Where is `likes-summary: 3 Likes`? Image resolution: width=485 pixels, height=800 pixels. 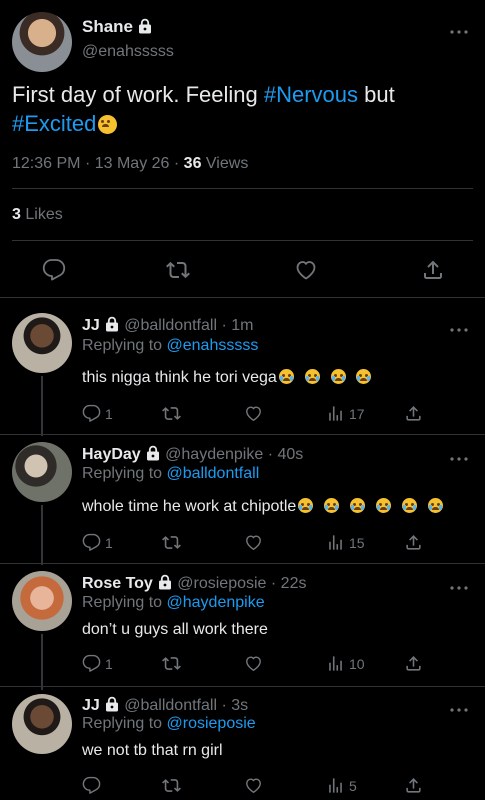 likes-summary: 3 Likes is located at coordinates (37, 215).